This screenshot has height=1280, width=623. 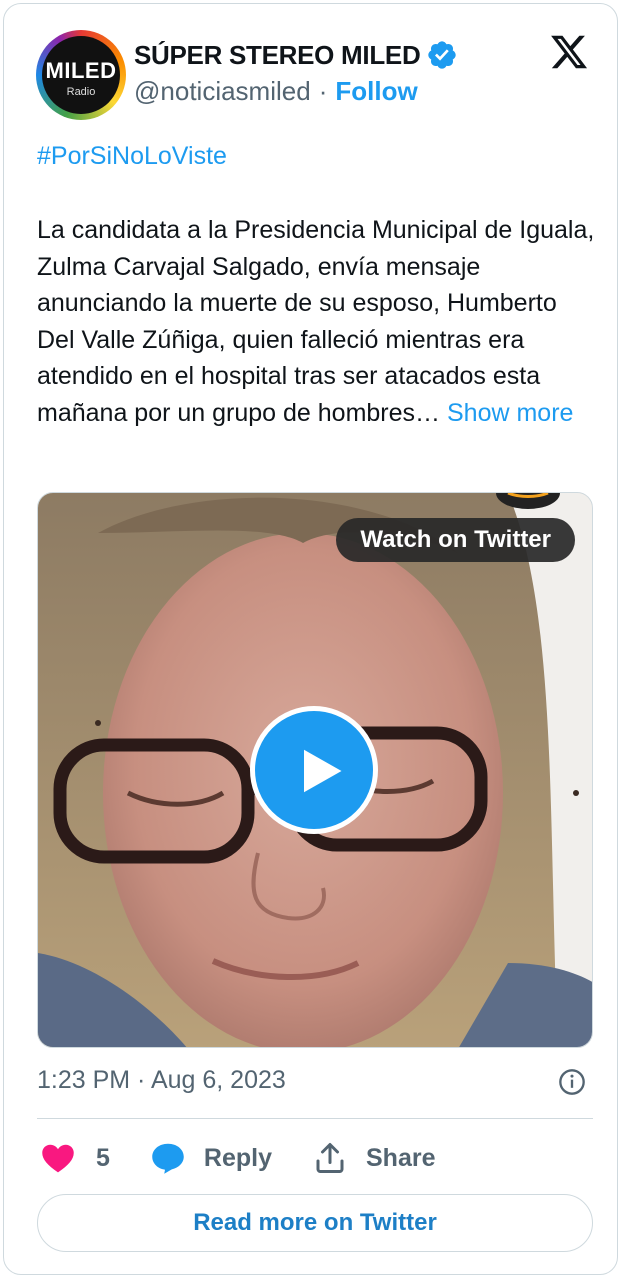 I want to click on account-handle: @noticiasmiled, so click(x=222, y=91).